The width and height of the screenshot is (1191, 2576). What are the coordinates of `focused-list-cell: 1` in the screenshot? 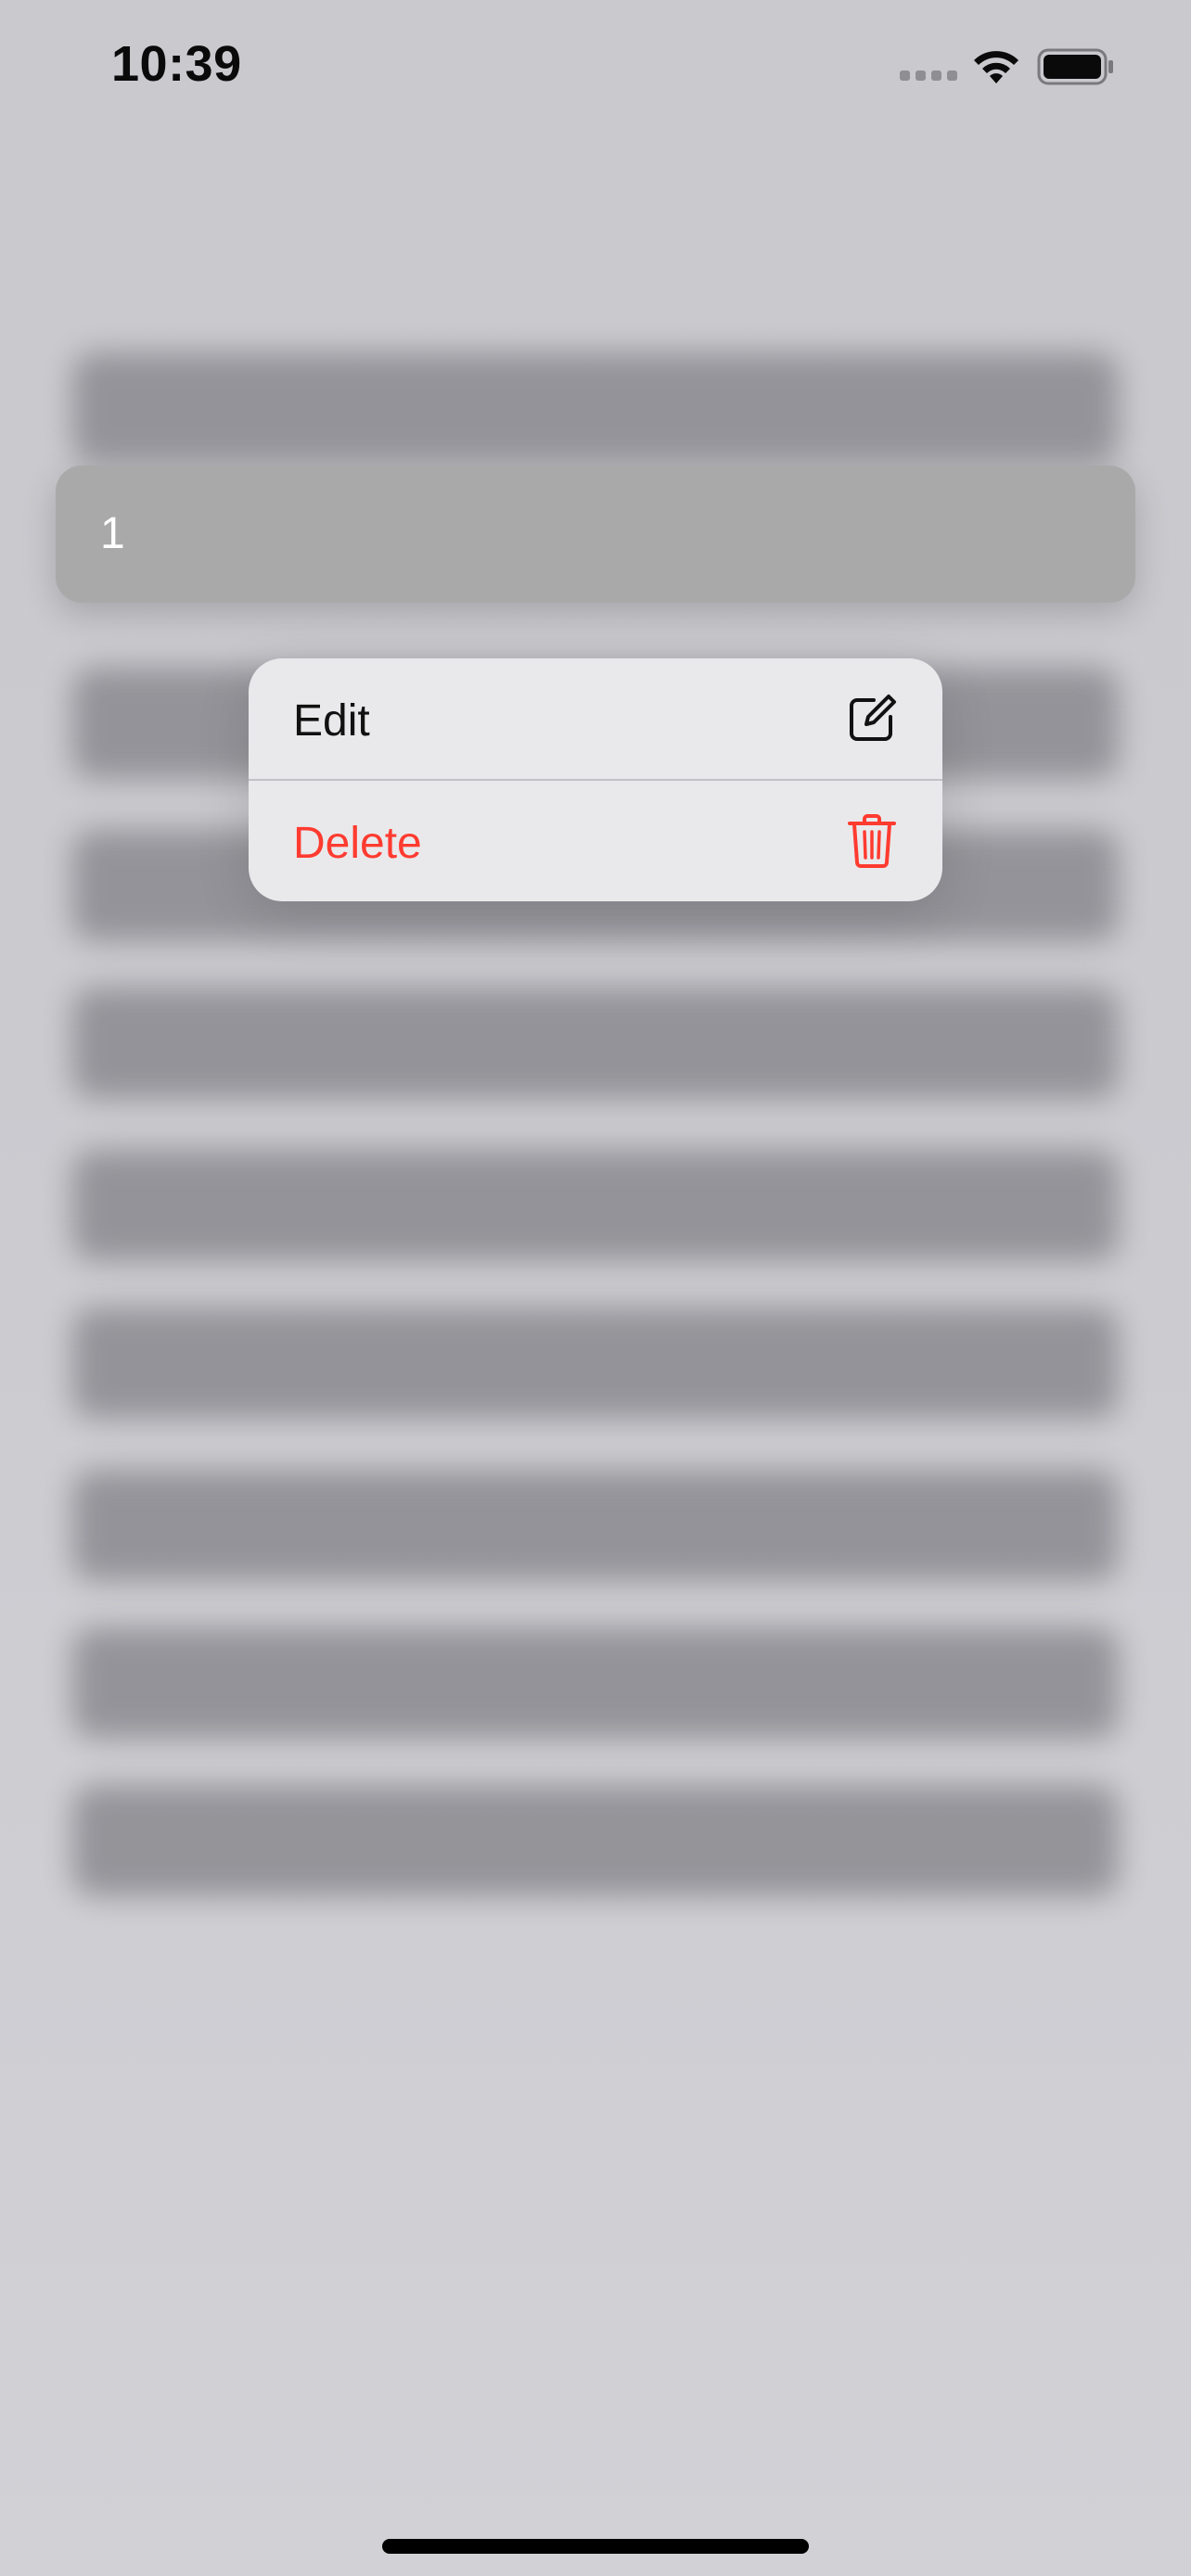 It's located at (595, 534).